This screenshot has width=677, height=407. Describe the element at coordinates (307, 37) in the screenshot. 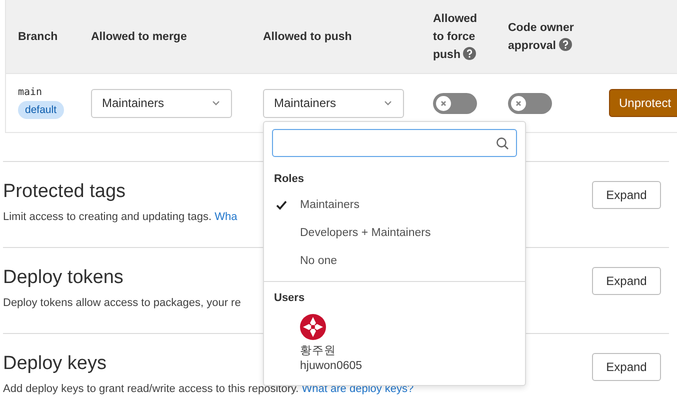

I see `column-header: Allowed to push` at that location.